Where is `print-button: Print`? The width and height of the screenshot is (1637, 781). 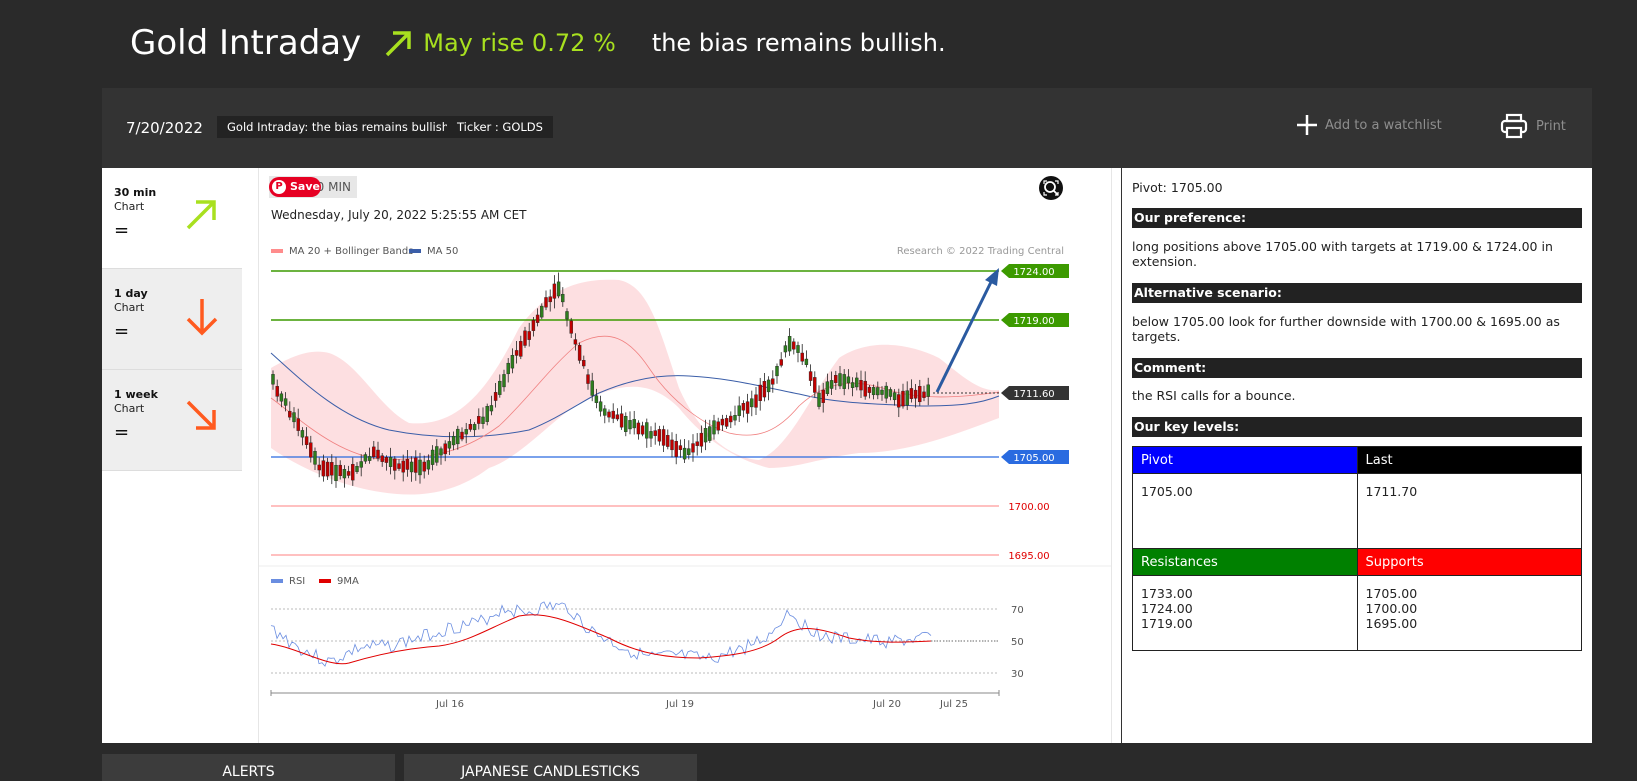
print-button: Print is located at coordinates (1533, 126).